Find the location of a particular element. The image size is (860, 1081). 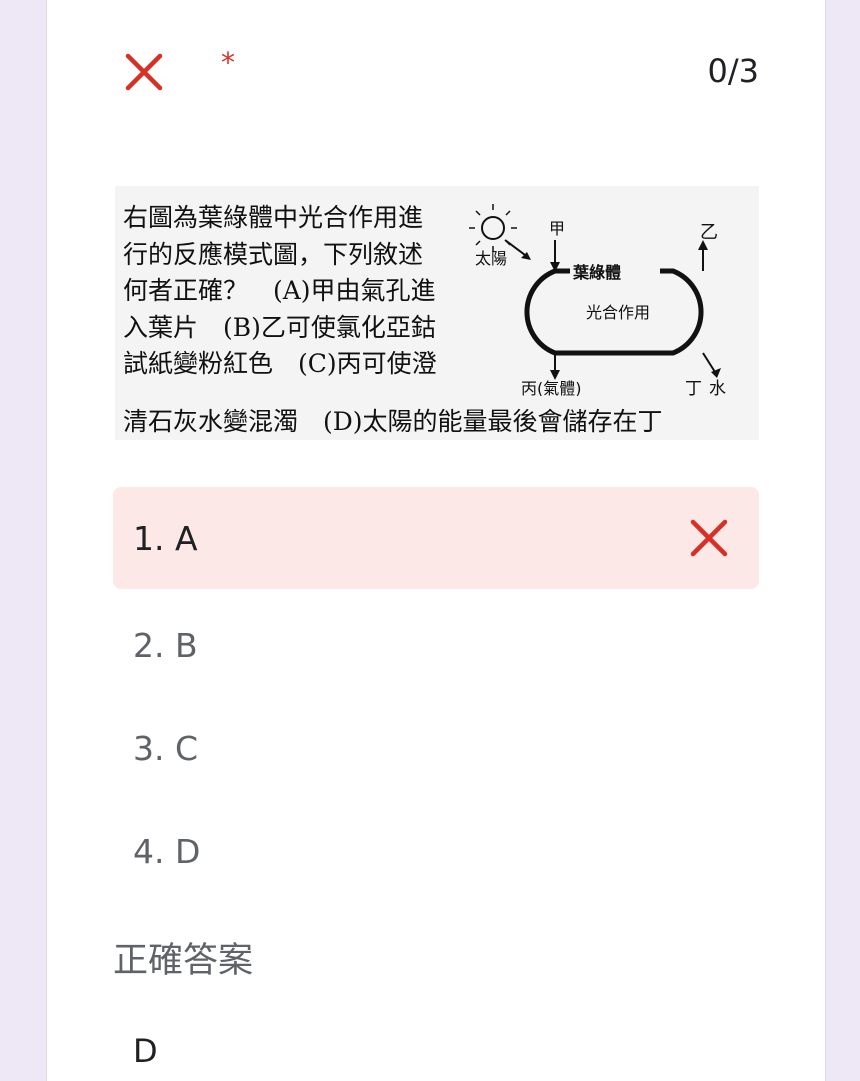

option-label: 1. A is located at coordinates (165, 538).